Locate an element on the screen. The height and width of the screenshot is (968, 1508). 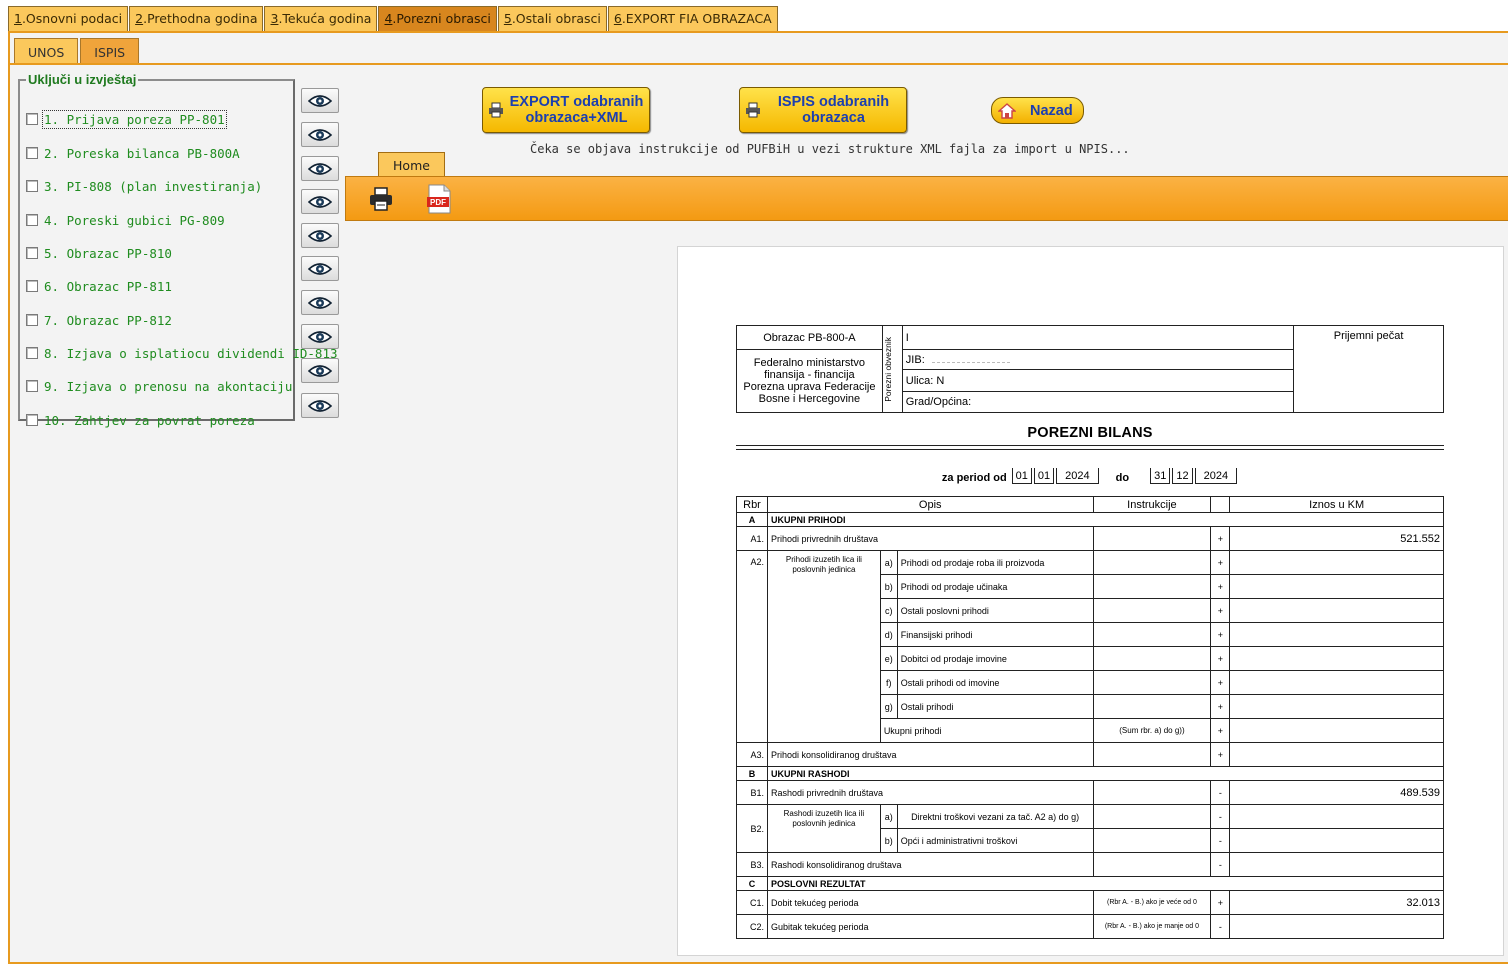
form-label: 8. Izjava o isplatiocu dividendi ID-813 is located at coordinates (191, 353).